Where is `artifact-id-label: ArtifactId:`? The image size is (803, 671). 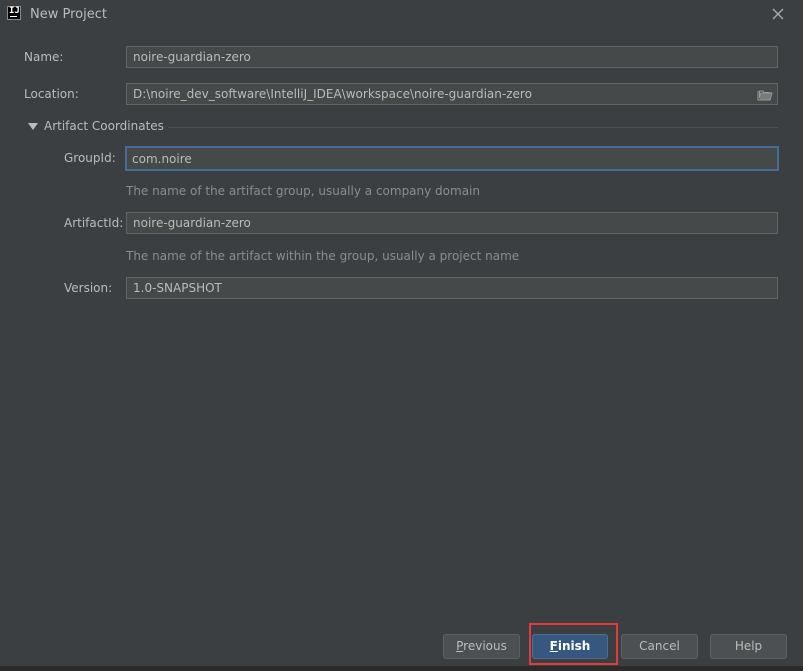
artifact-id-label: ArtifactId: is located at coordinates (94, 223).